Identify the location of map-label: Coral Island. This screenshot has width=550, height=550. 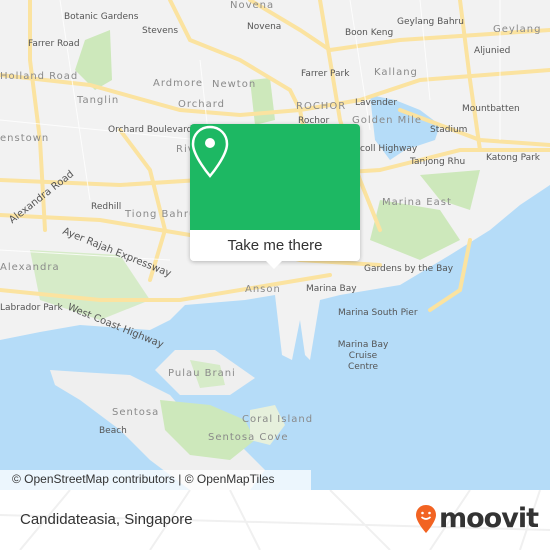
(278, 419).